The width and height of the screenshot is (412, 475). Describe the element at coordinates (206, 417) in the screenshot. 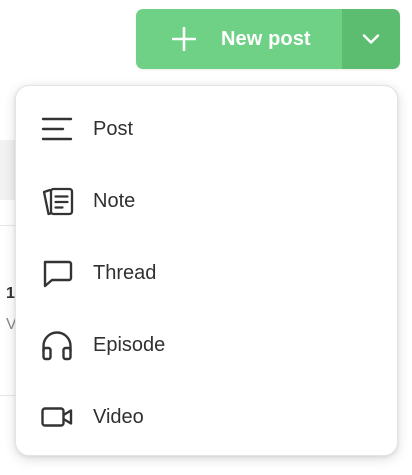

I see `menu-item-video: Video` at that location.